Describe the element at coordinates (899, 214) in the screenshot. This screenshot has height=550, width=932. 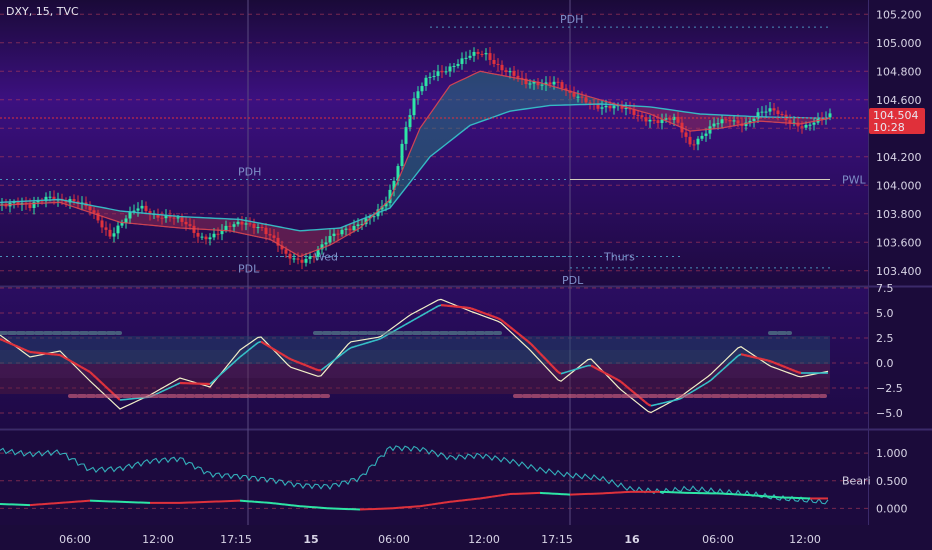
I see `y-tick-label: 103.800` at that location.